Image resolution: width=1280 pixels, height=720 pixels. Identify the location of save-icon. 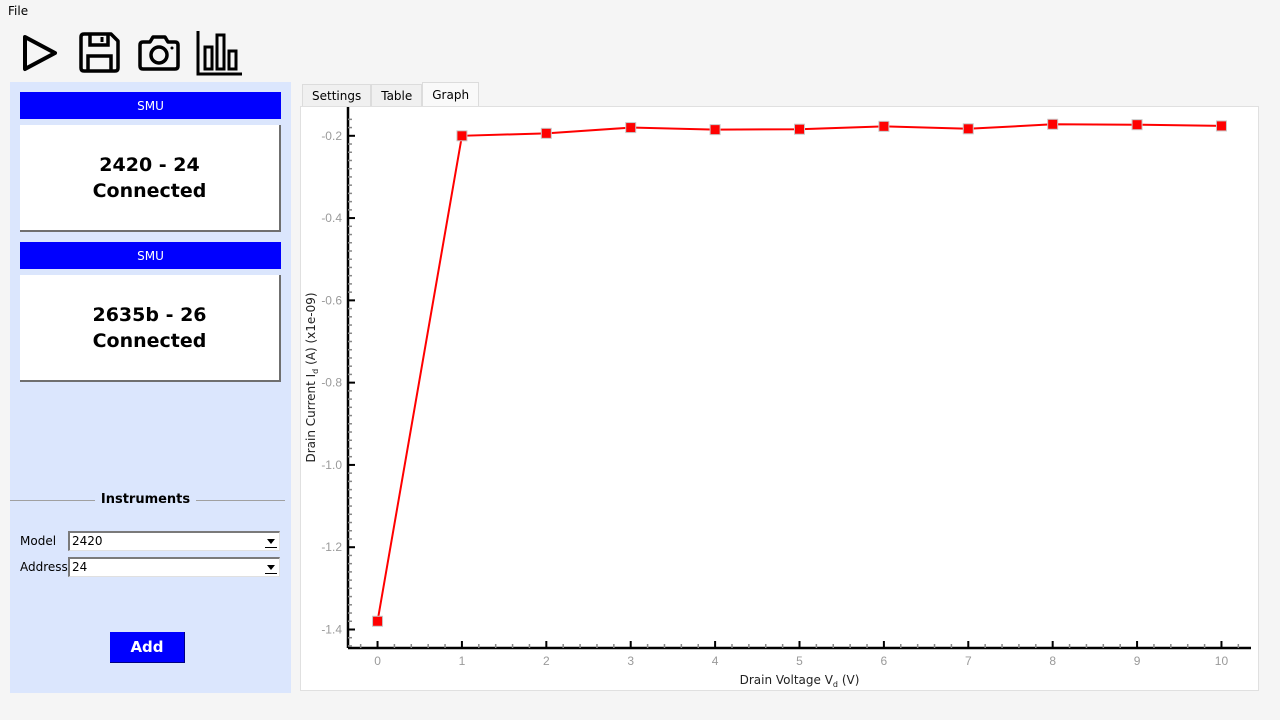
(99, 52).